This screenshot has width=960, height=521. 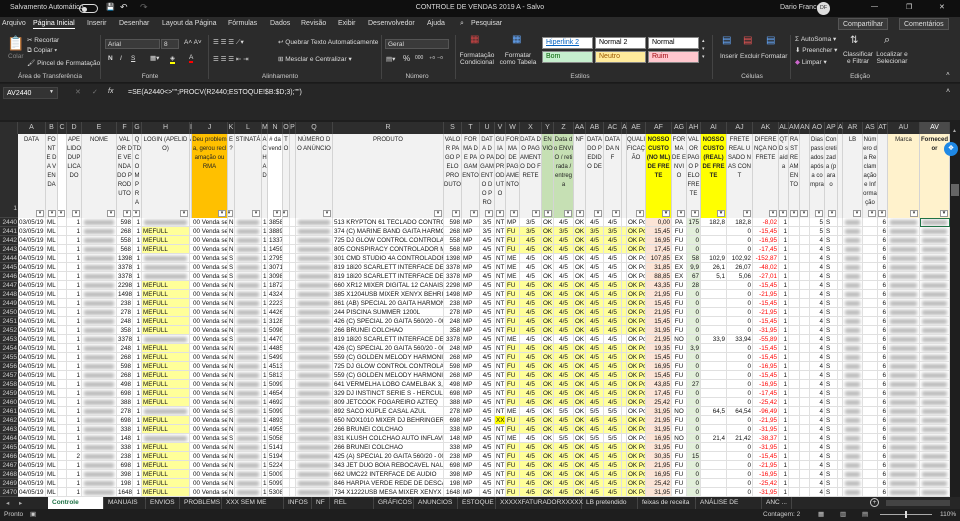 I want to click on row-number: 2447, so click(x=9, y=285).